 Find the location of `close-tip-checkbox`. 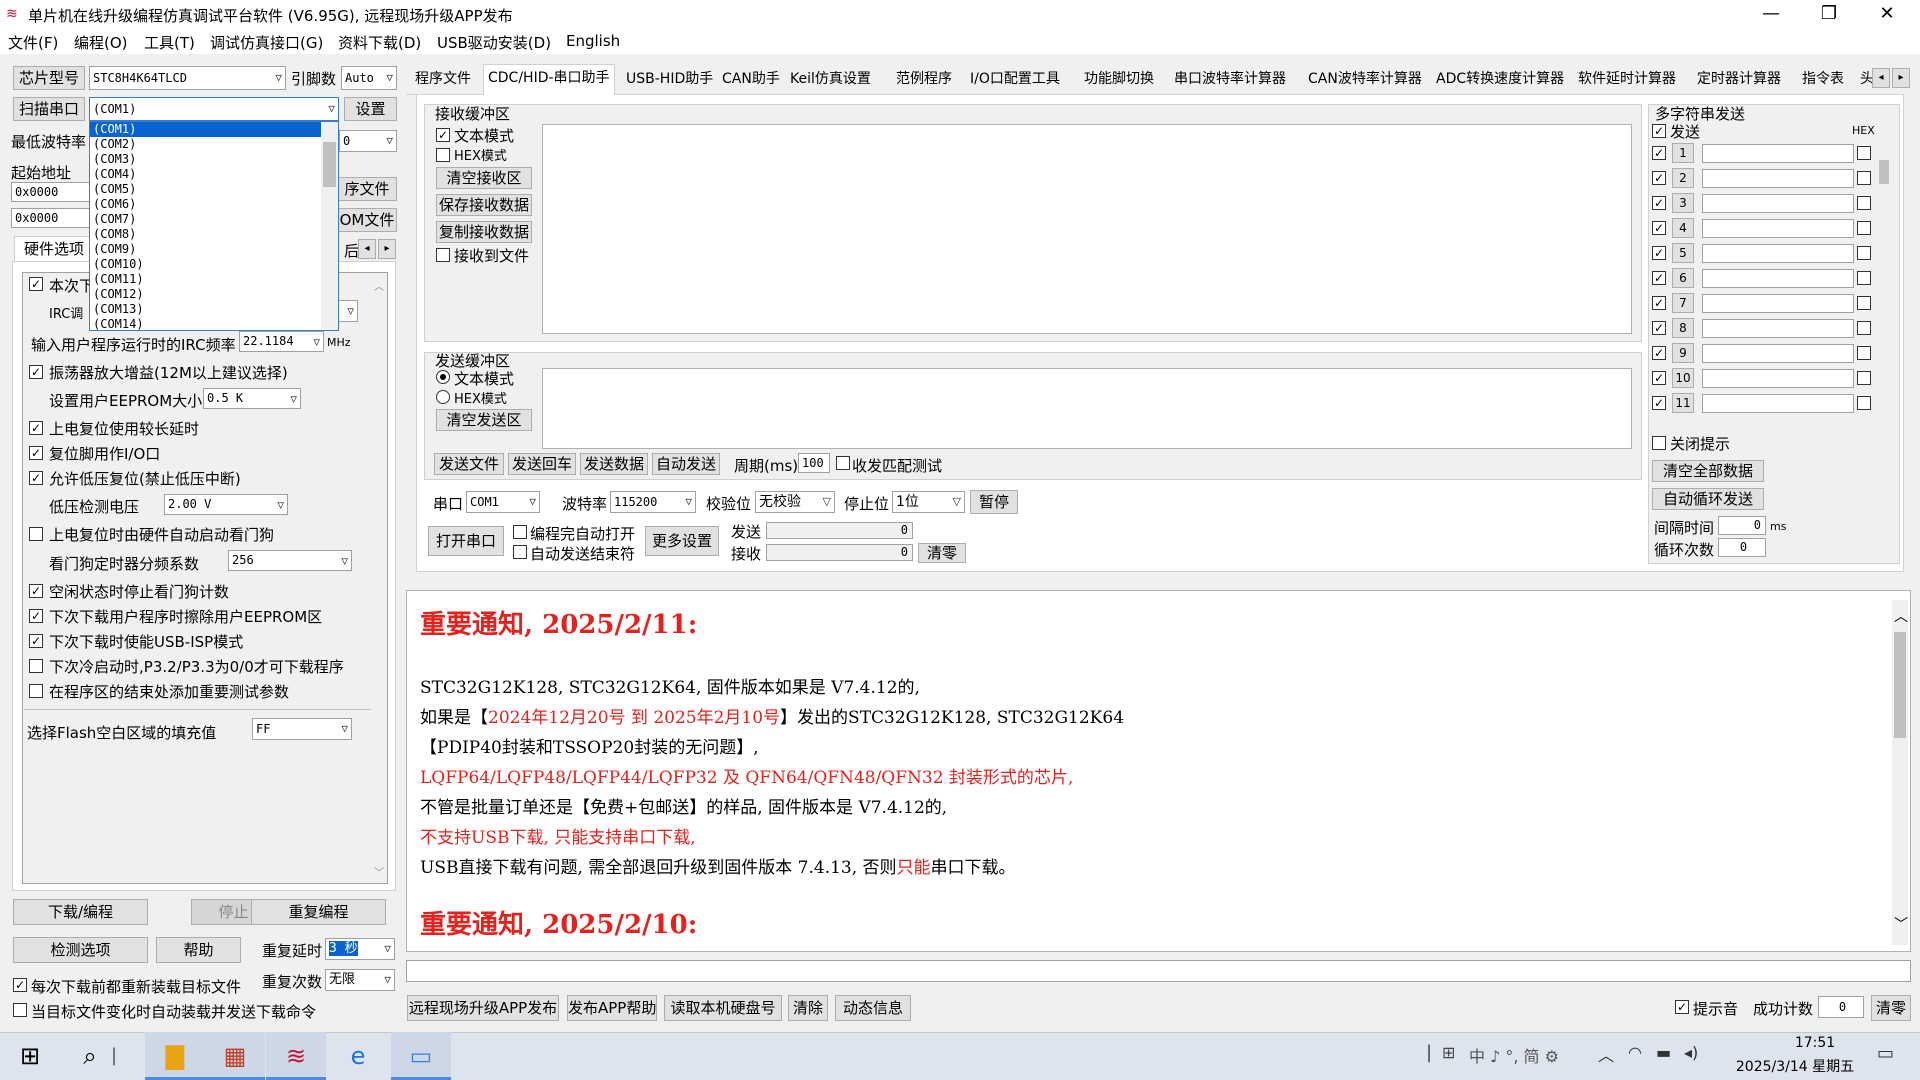

close-tip-checkbox is located at coordinates (1659, 443).